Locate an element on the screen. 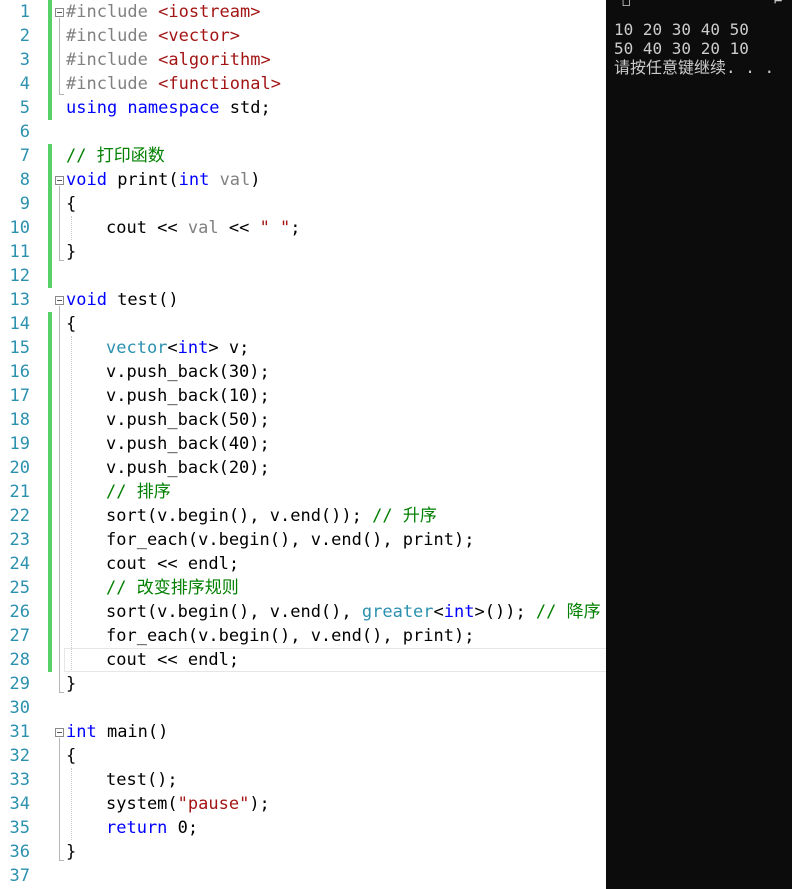 This screenshot has height=889, width=792. code-text: < is located at coordinates (172, 348).